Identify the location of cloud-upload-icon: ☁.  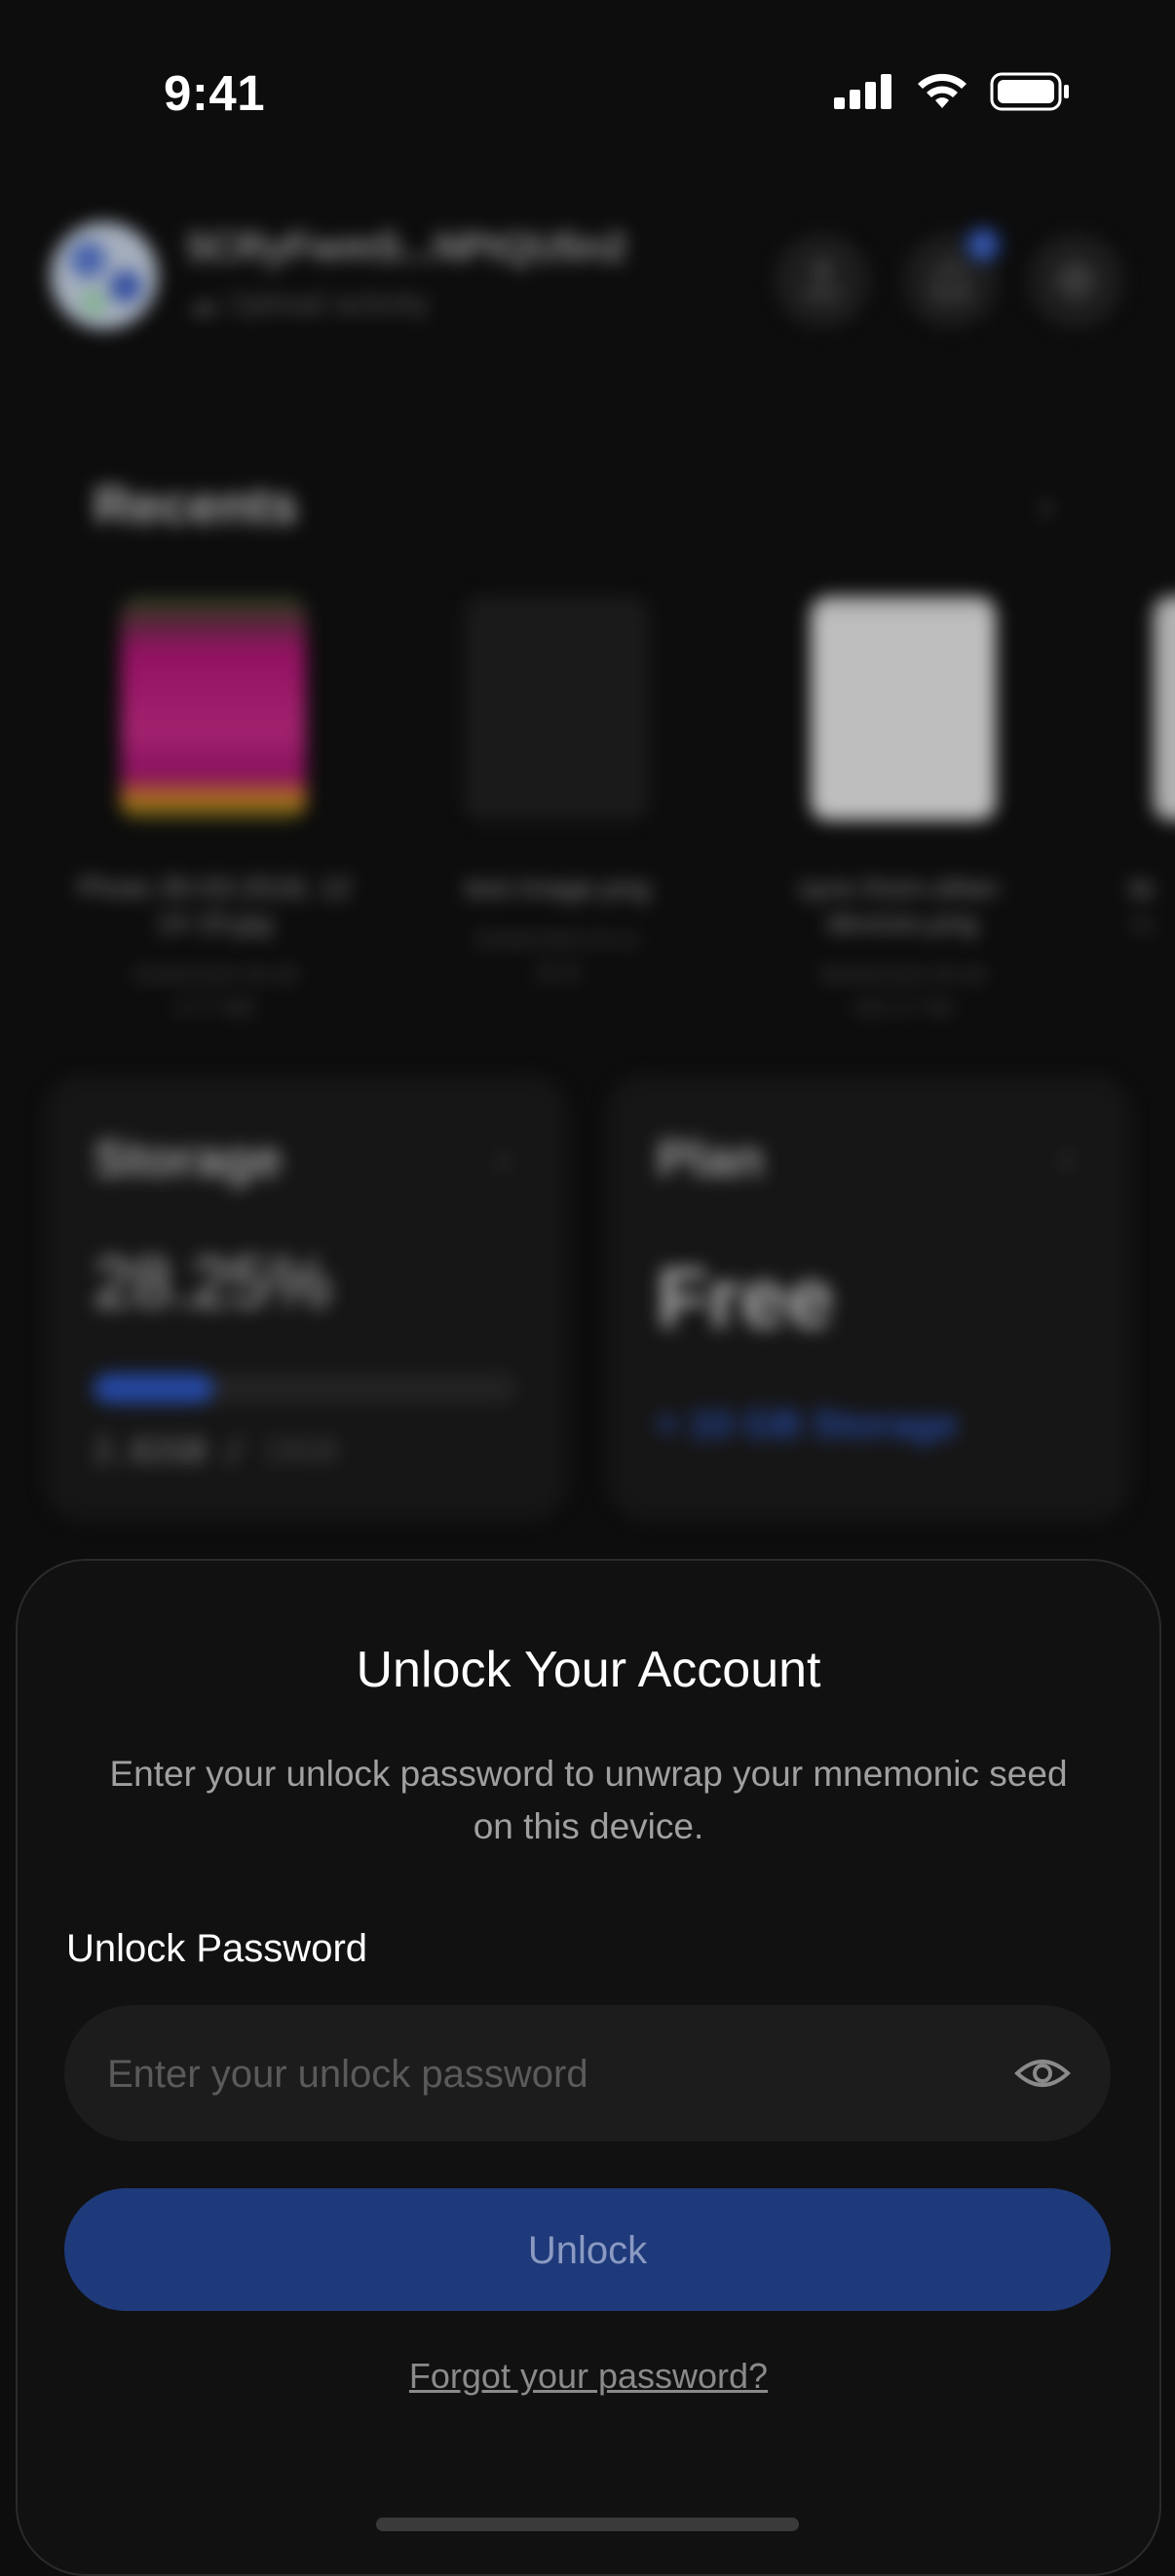
(207, 303).